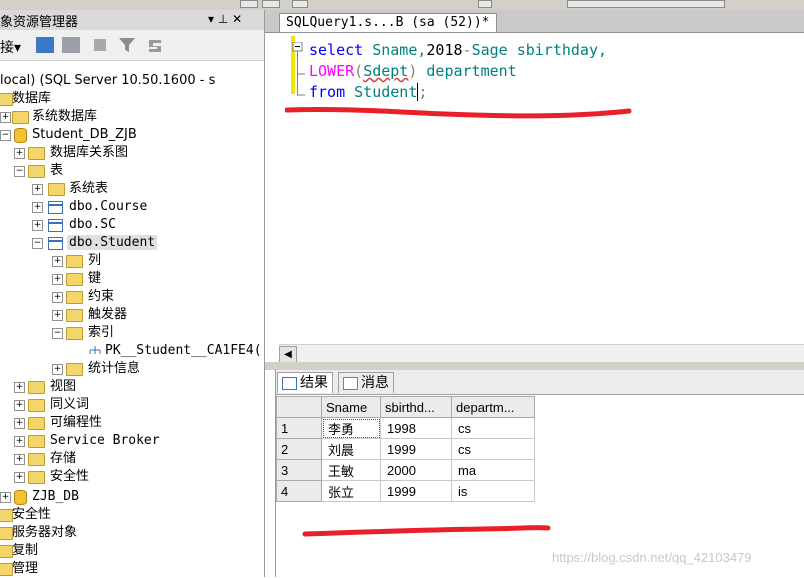 This screenshot has width=804, height=578. What do you see at coordinates (351, 449) in the screenshot?
I see `grid-cell: 刘晨` at bounding box center [351, 449].